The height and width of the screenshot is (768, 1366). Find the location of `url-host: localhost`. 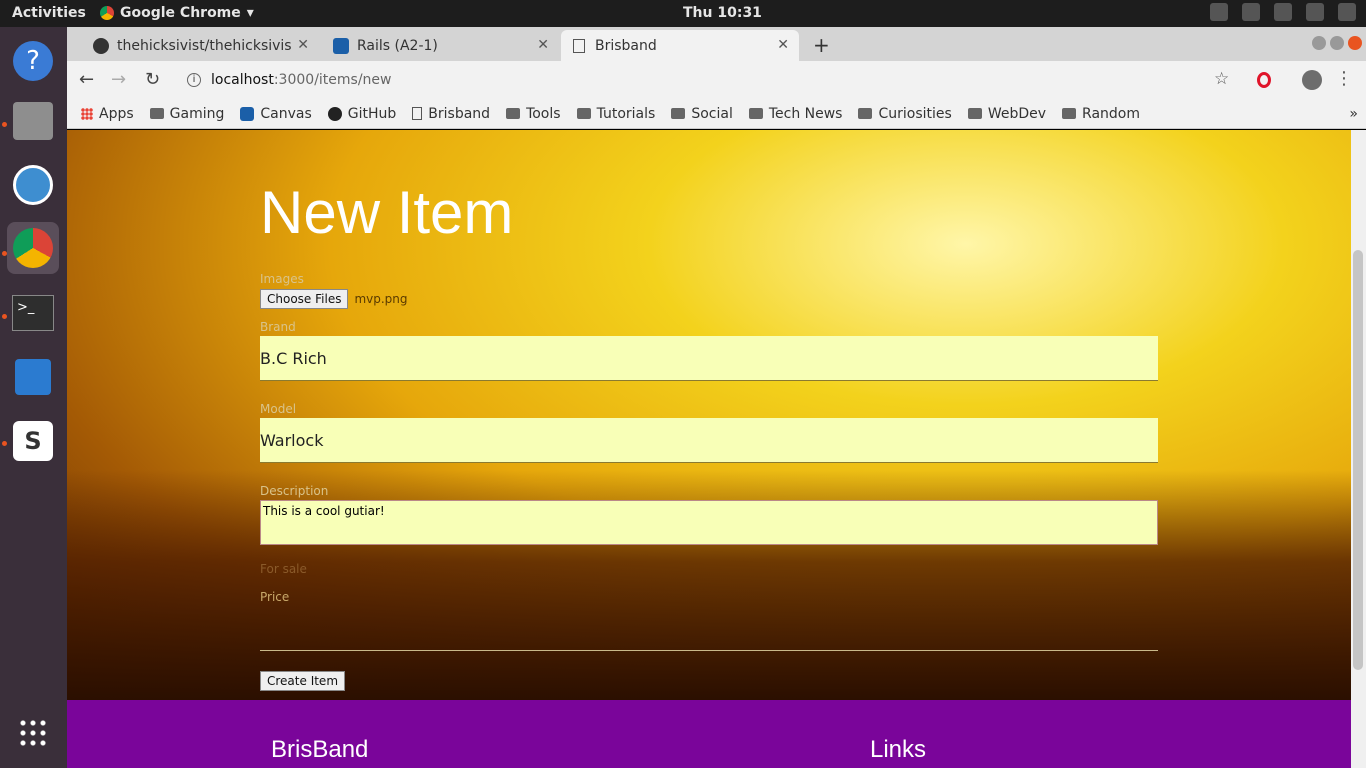

url-host: localhost is located at coordinates (242, 80).